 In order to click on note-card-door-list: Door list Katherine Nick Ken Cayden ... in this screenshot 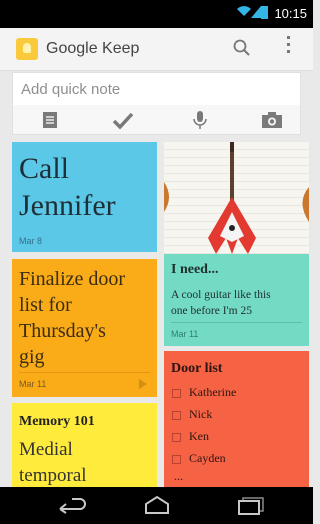, I will do `click(236, 419)`.